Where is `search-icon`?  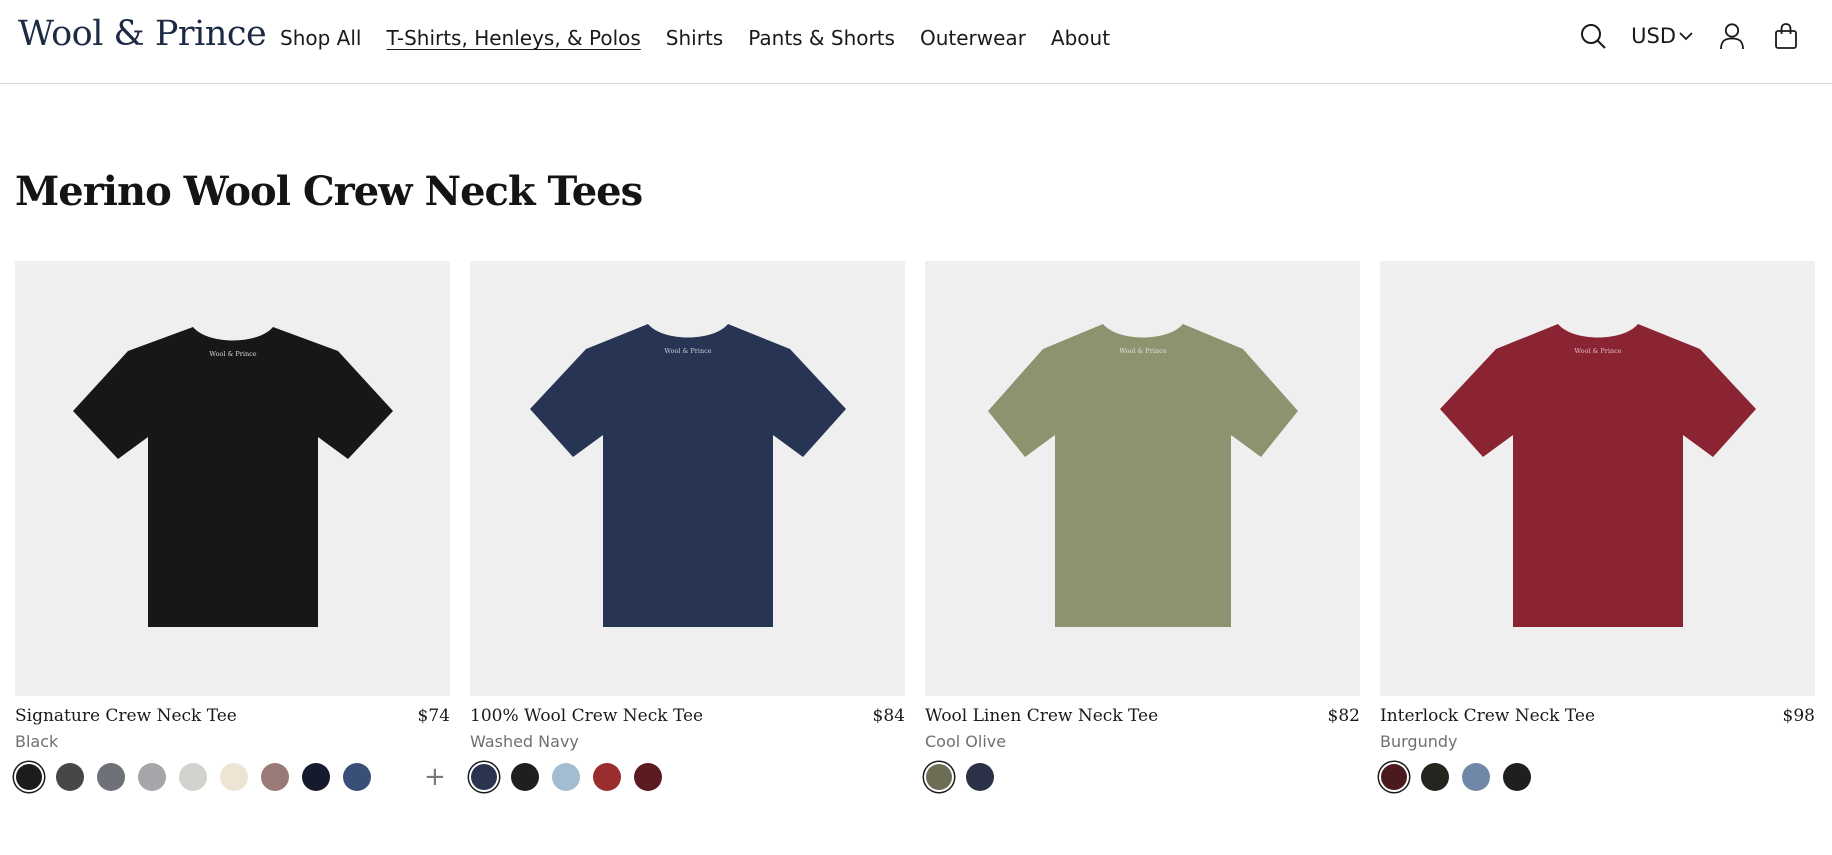
search-icon is located at coordinates (1593, 36).